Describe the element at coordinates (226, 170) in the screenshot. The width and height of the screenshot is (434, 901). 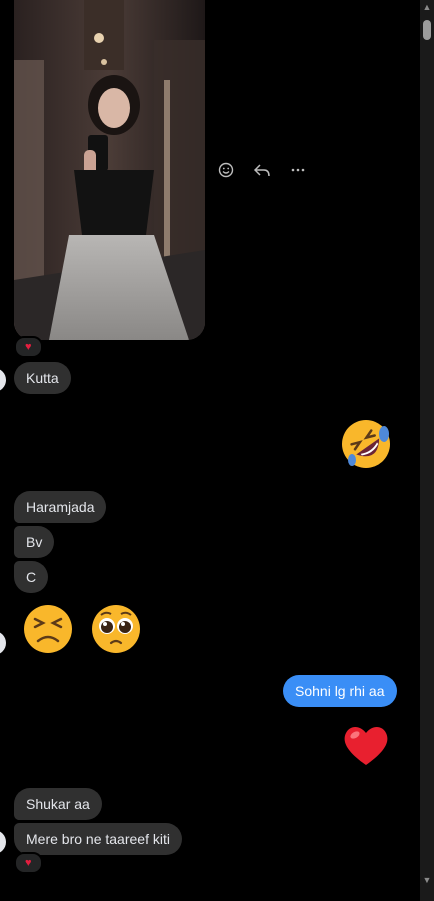
I see `smile-icon` at that location.